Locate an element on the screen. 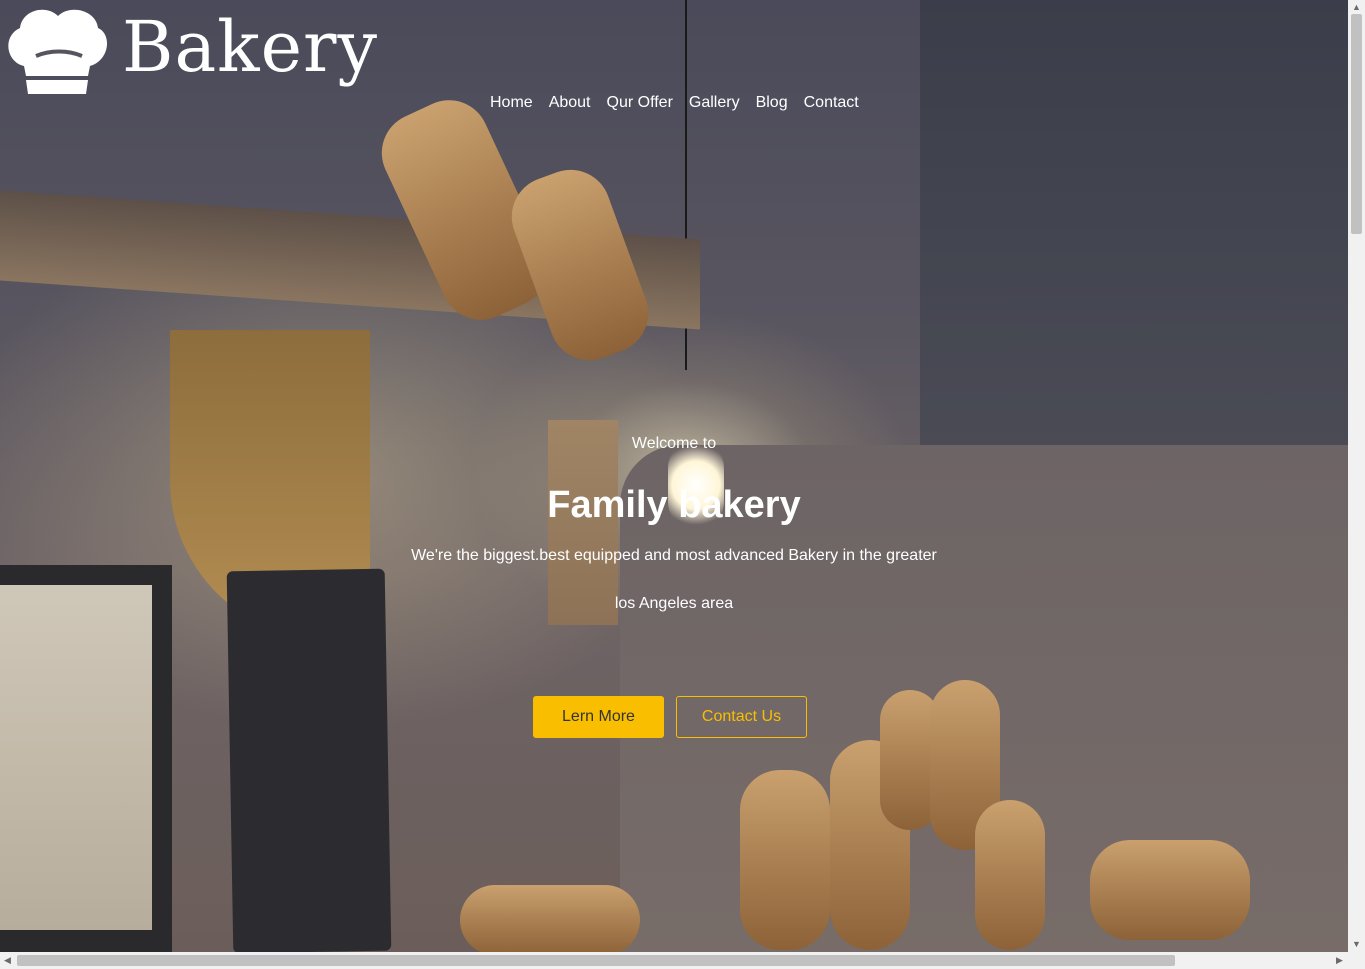  scroll-up-arrow-icon: ▲ is located at coordinates (1356, 7).